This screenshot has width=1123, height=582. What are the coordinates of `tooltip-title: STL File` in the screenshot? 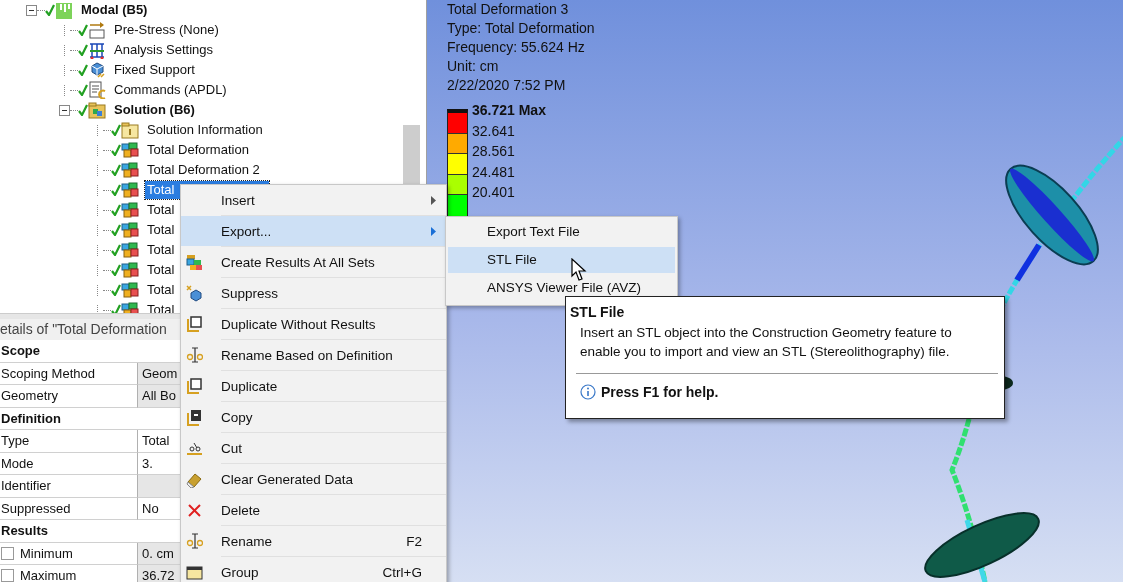 It's located at (598, 312).